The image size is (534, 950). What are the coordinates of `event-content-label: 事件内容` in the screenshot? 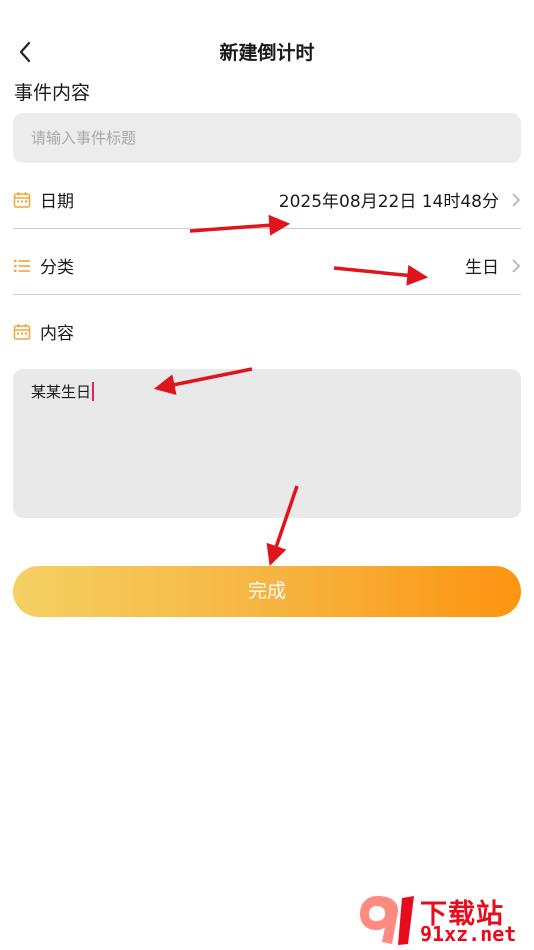 It's located at (52, 93).